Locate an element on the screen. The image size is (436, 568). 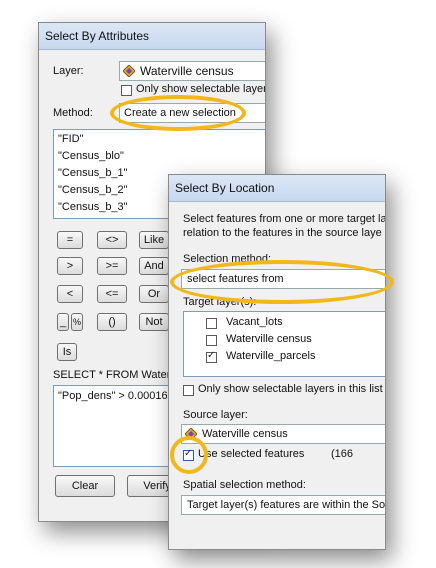
parentheses-button: () is located at coordinates (112, 322).